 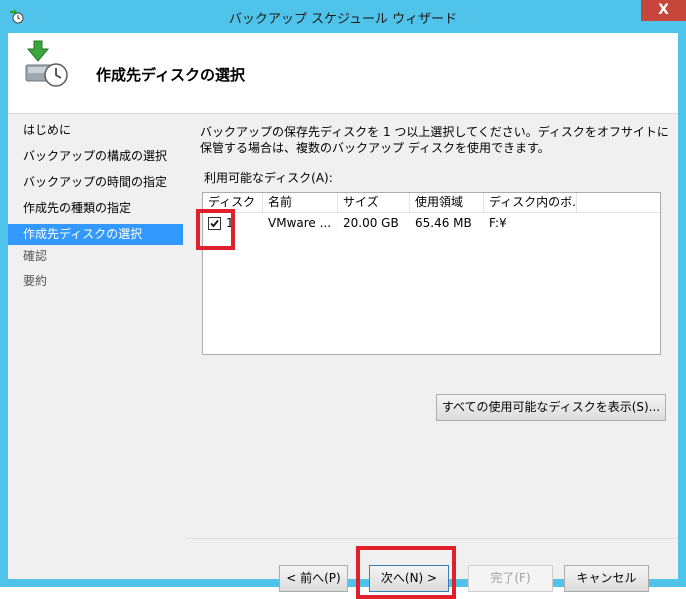 I want to click on page-title: 作成先ディスクの選択, so click(x=170, y=75).